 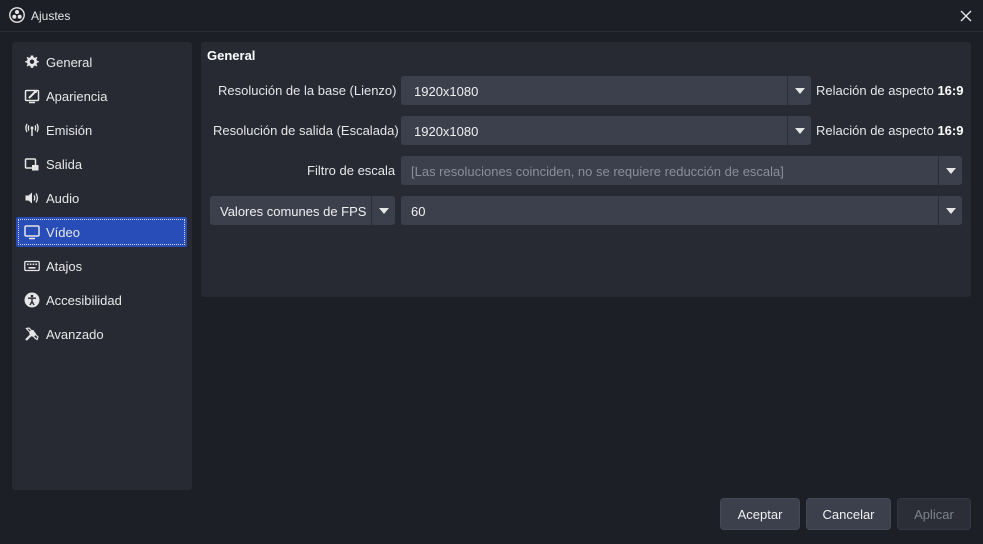 What do you see at coordinates (101, 198) in the screenshot?
I see `sidebar-item-audio: Audio` at bounding box center [101, 198].